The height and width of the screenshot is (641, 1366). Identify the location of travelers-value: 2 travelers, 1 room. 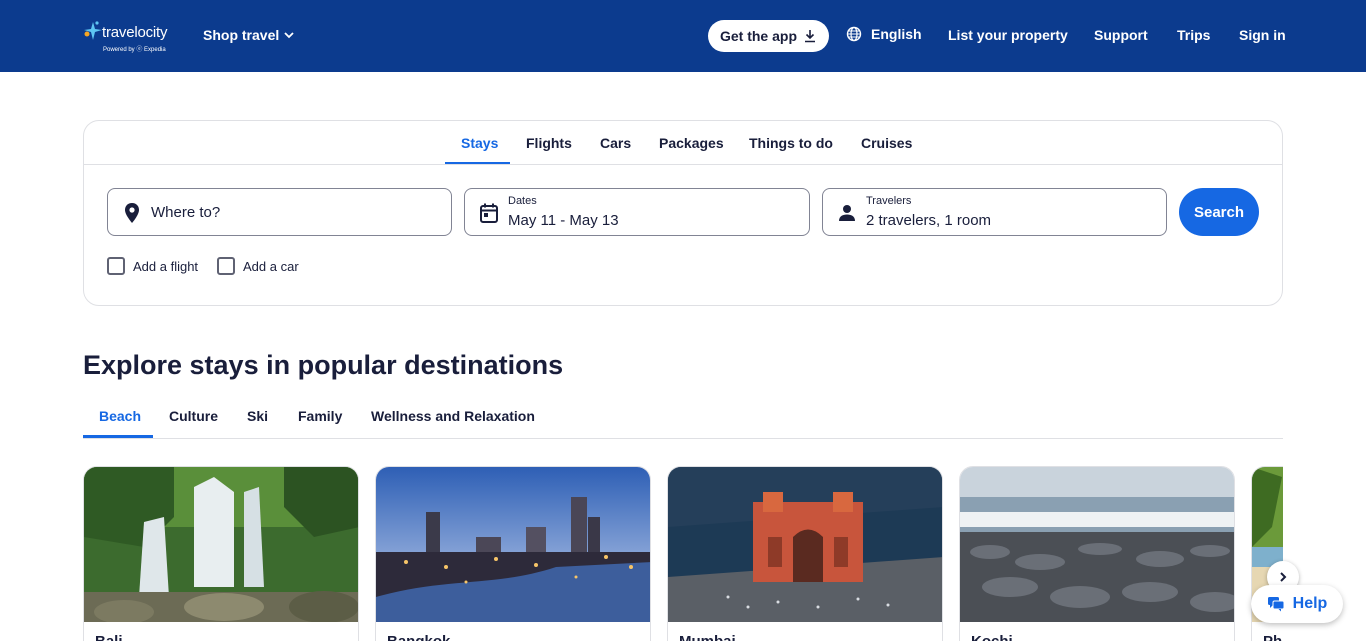
(929, 220).